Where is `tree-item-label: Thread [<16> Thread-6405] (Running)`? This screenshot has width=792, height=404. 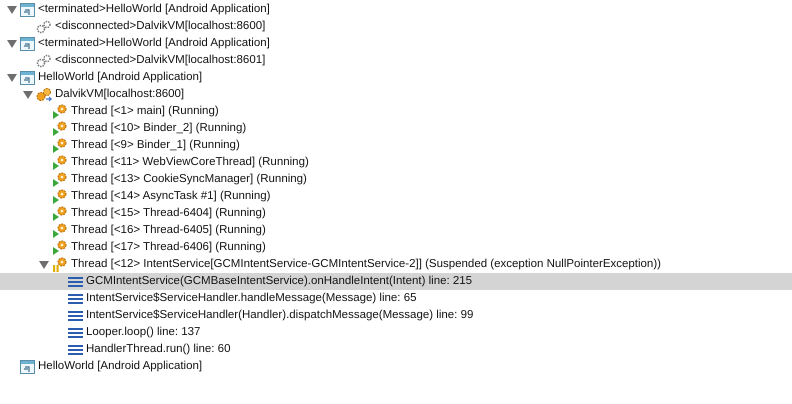
tree-item-label: Thread [<16> Thread-6405] (Running) is located at coordinates (168, 230).